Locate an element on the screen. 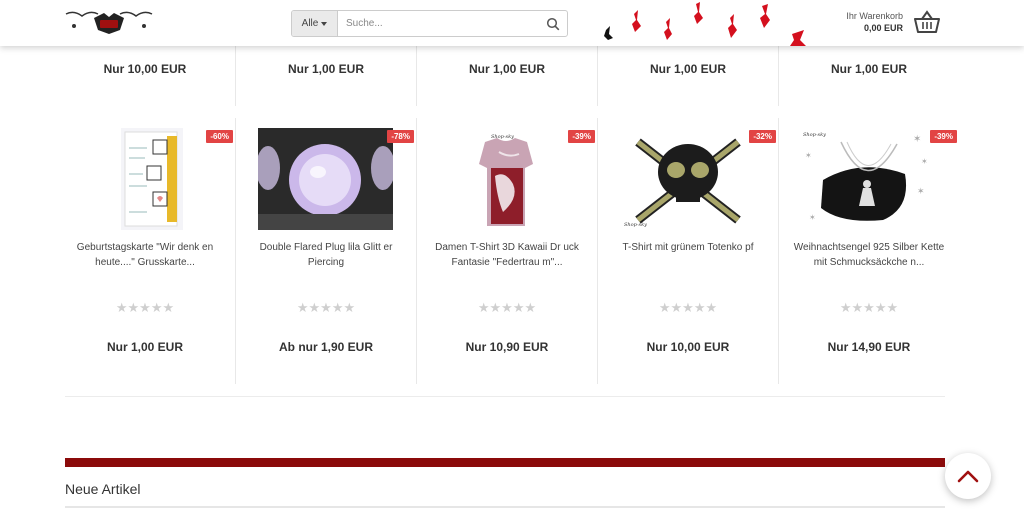  discount-badge: -32% is located at coordinates (762, 136).